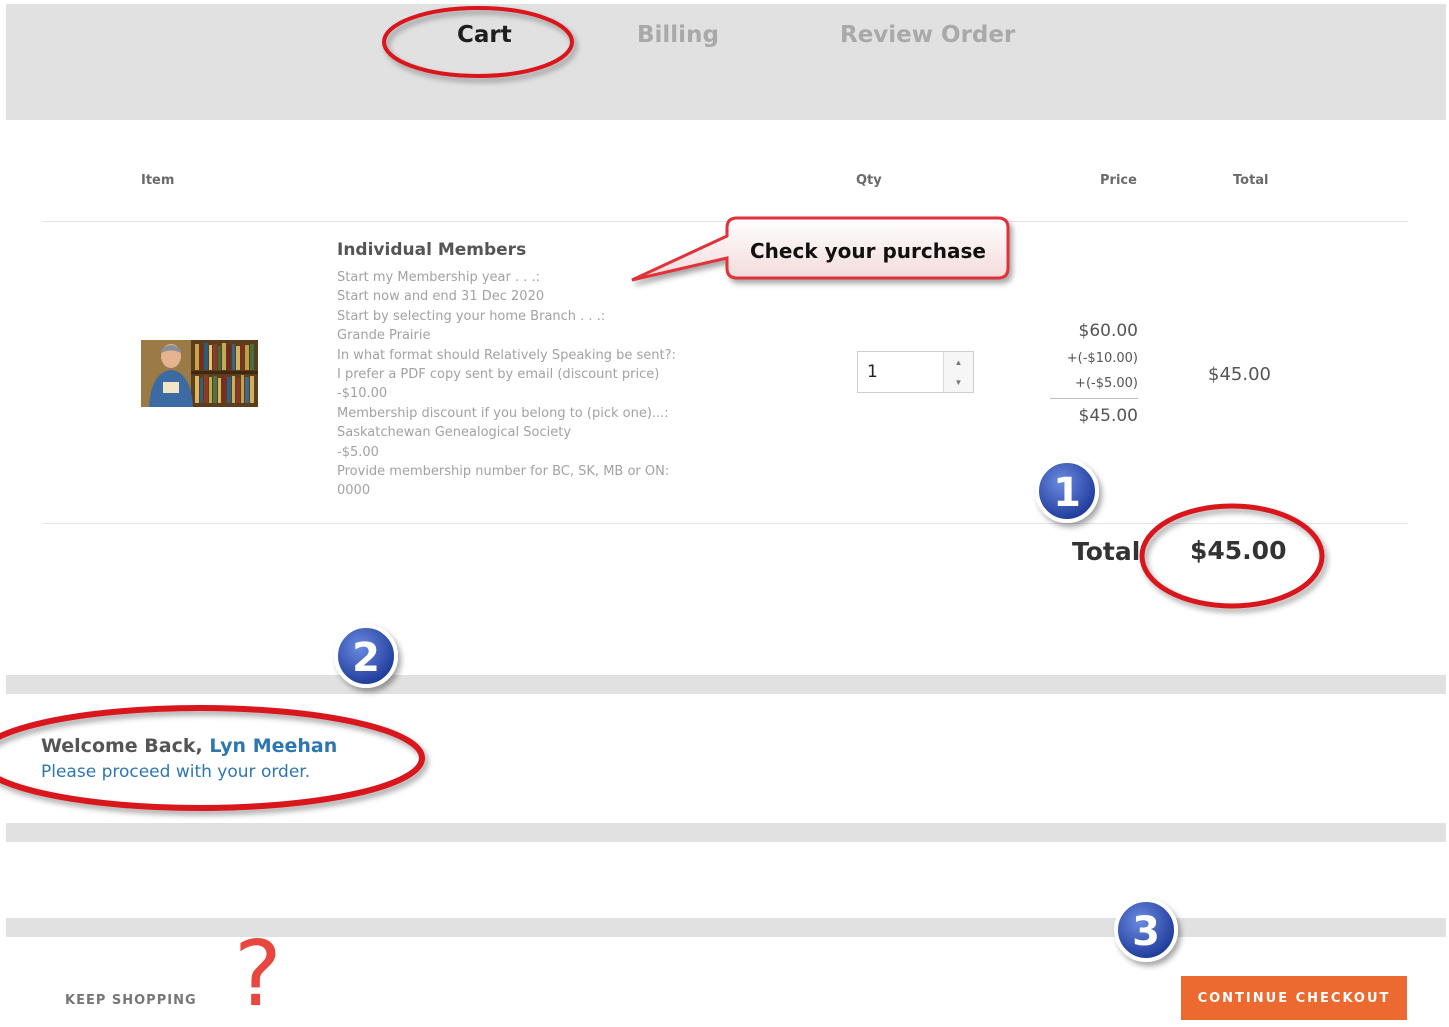 The height and width of the screenshot is (1027, 1449). I want to click on badge-number: 2, so click(366, 658).